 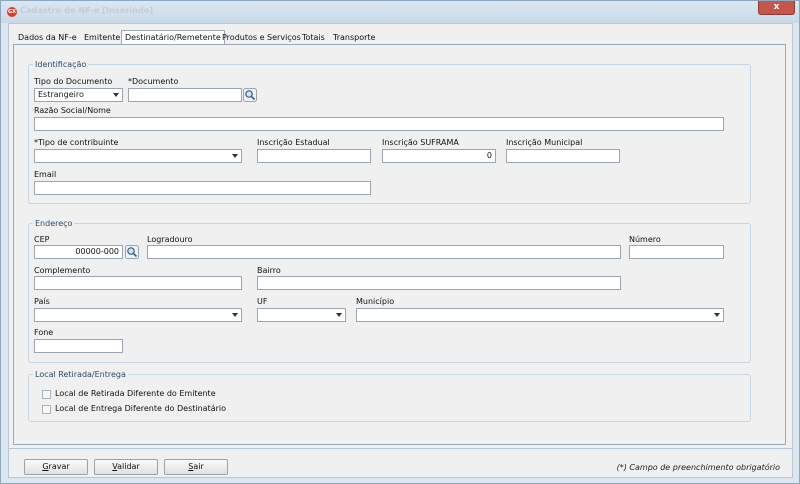 I want to click on numero-input, so click(x=676, y=252).